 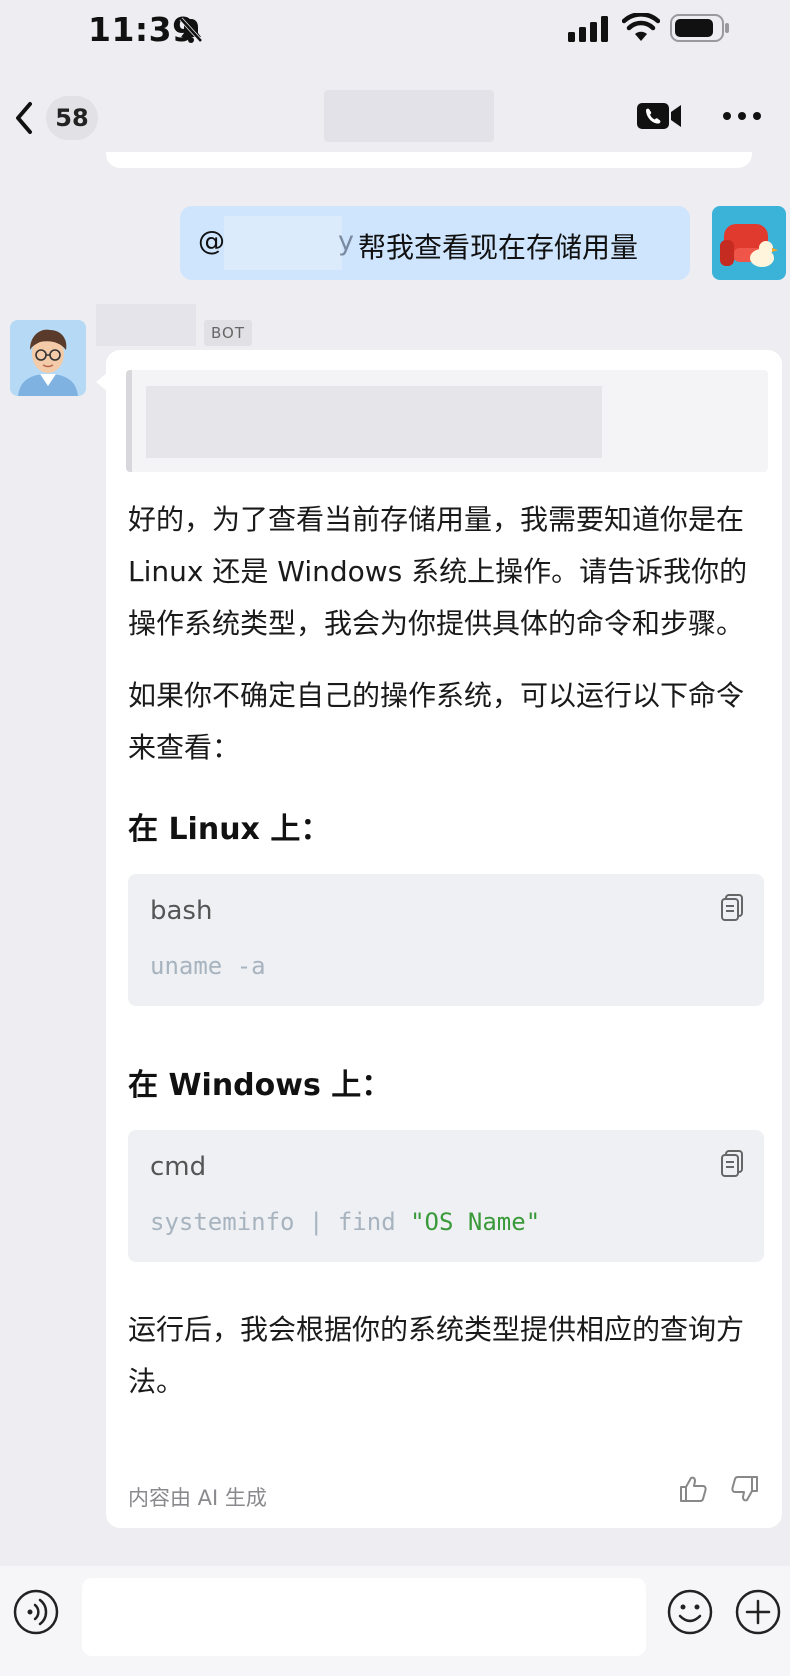 I want to click on quoted-message, so click(x=447, y=421).